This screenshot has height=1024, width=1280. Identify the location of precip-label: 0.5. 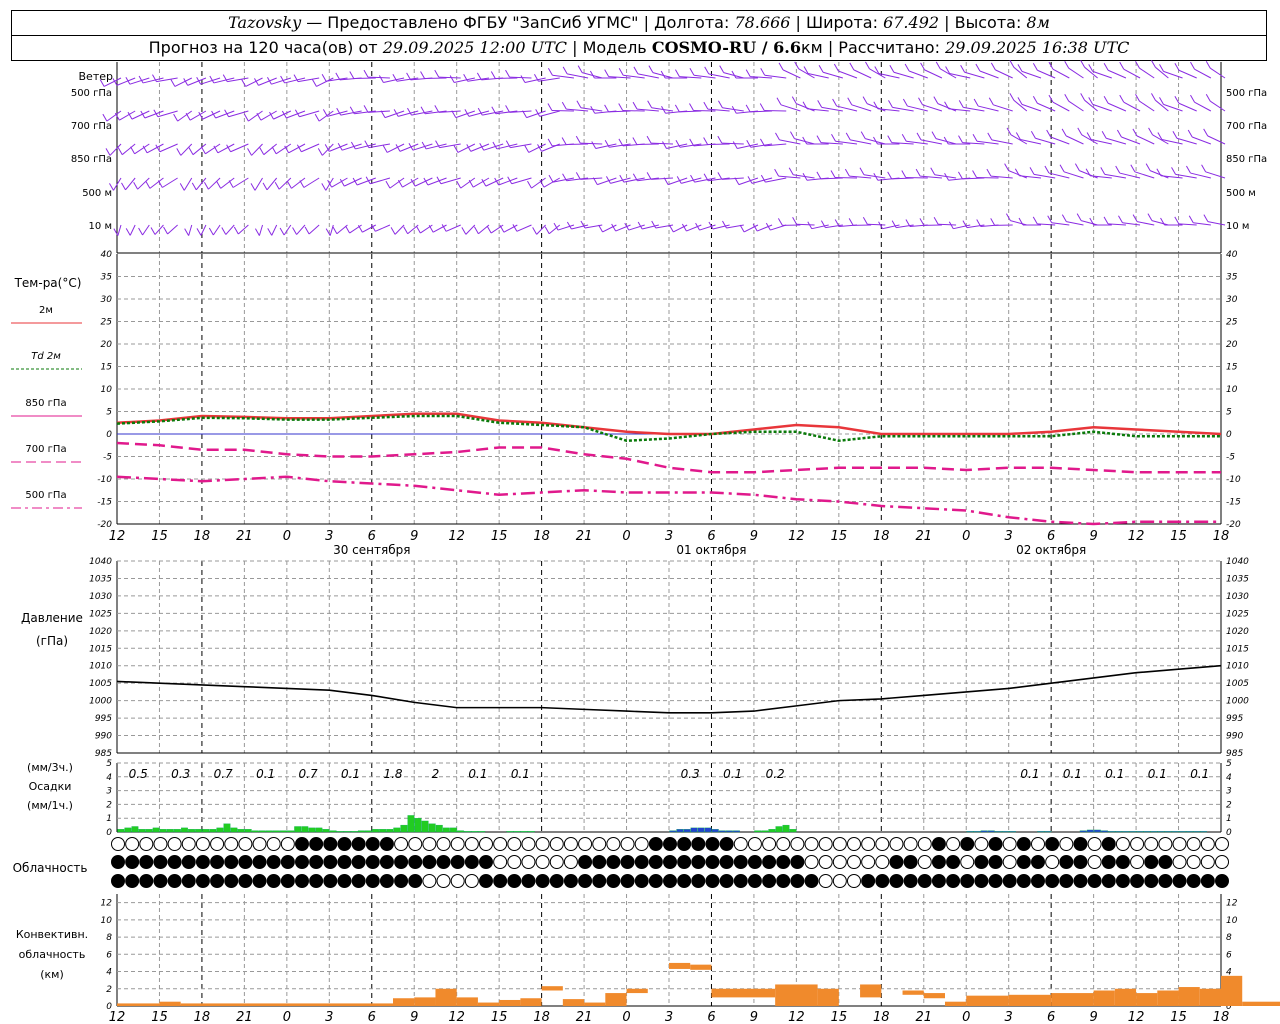
(138, 774).